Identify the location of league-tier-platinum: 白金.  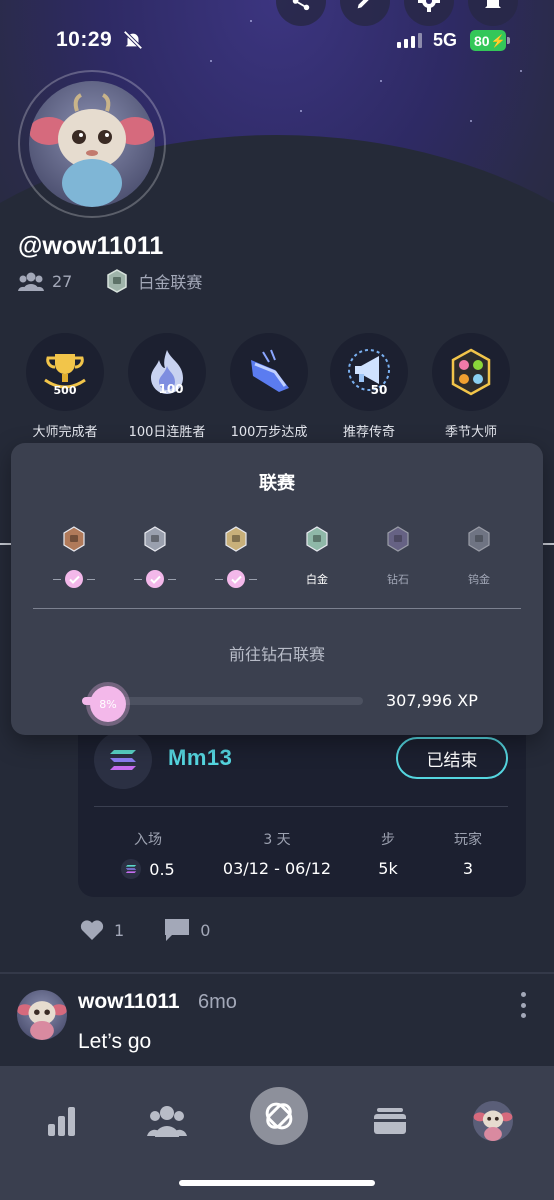
(317, 557).